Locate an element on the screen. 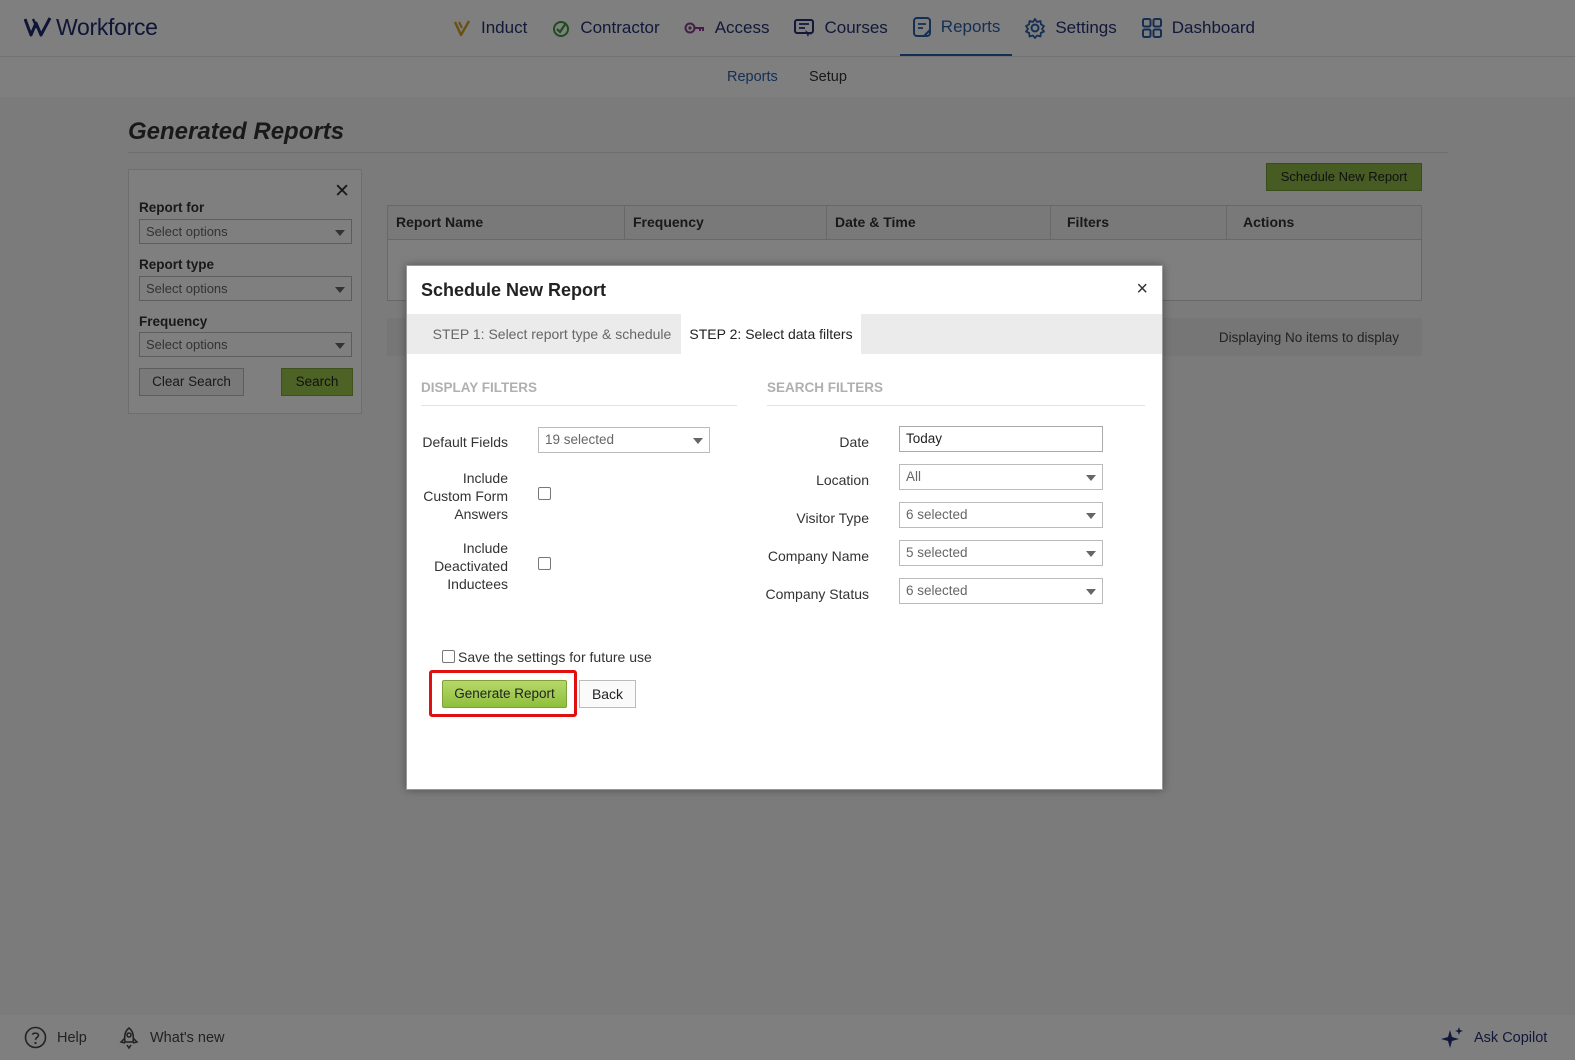  date-label: Date is located at coordinates (854, 442).